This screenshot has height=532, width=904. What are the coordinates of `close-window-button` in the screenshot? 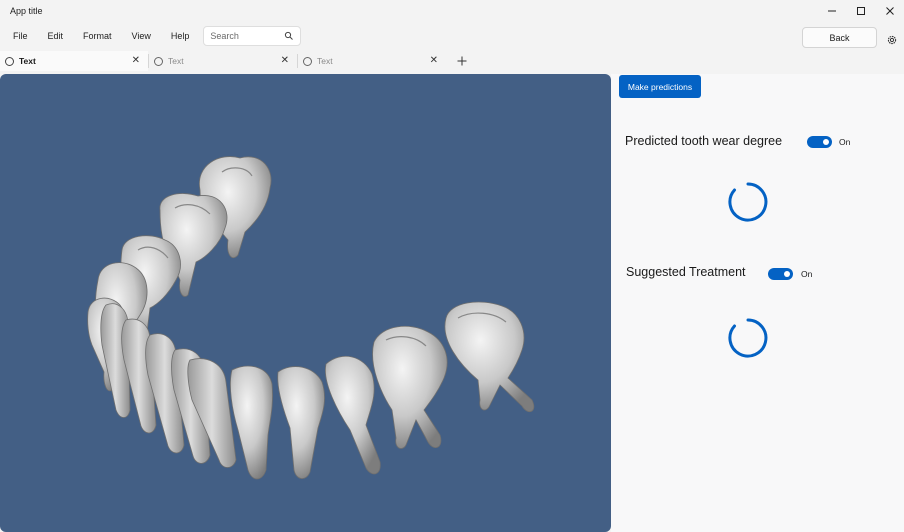 It's located at (889, 11).